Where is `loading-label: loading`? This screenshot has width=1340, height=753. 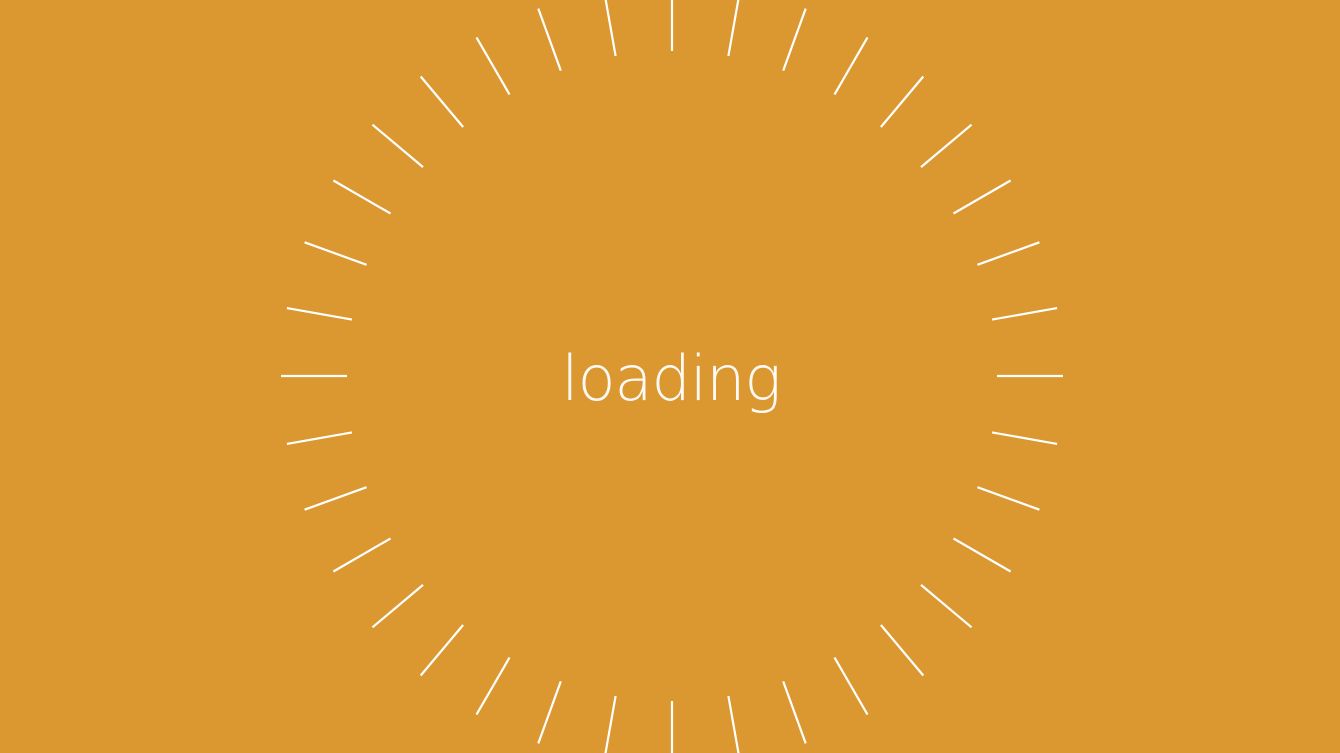
loading-label: loading is located at coordinates (671, 378).